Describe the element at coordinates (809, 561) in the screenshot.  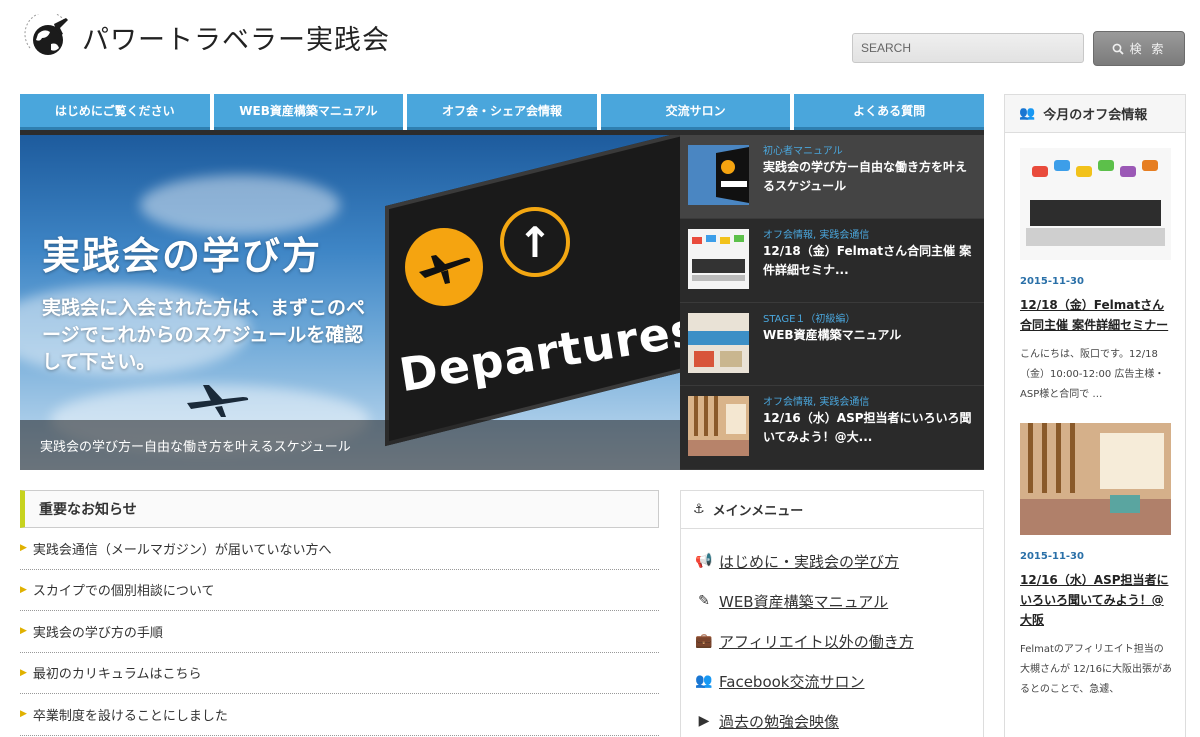
I see `main-menu-label: はじめに・実践会の学び方` at that location.